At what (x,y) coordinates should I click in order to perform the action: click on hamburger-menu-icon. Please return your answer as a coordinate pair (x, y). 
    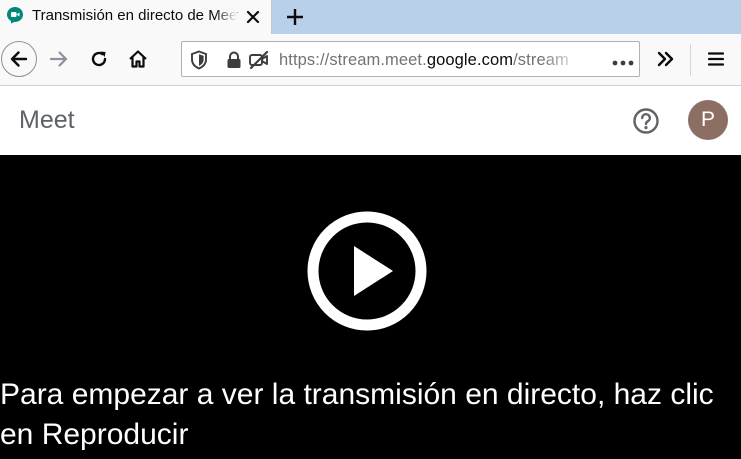
    Looking at the image, I should click on (716, 59).